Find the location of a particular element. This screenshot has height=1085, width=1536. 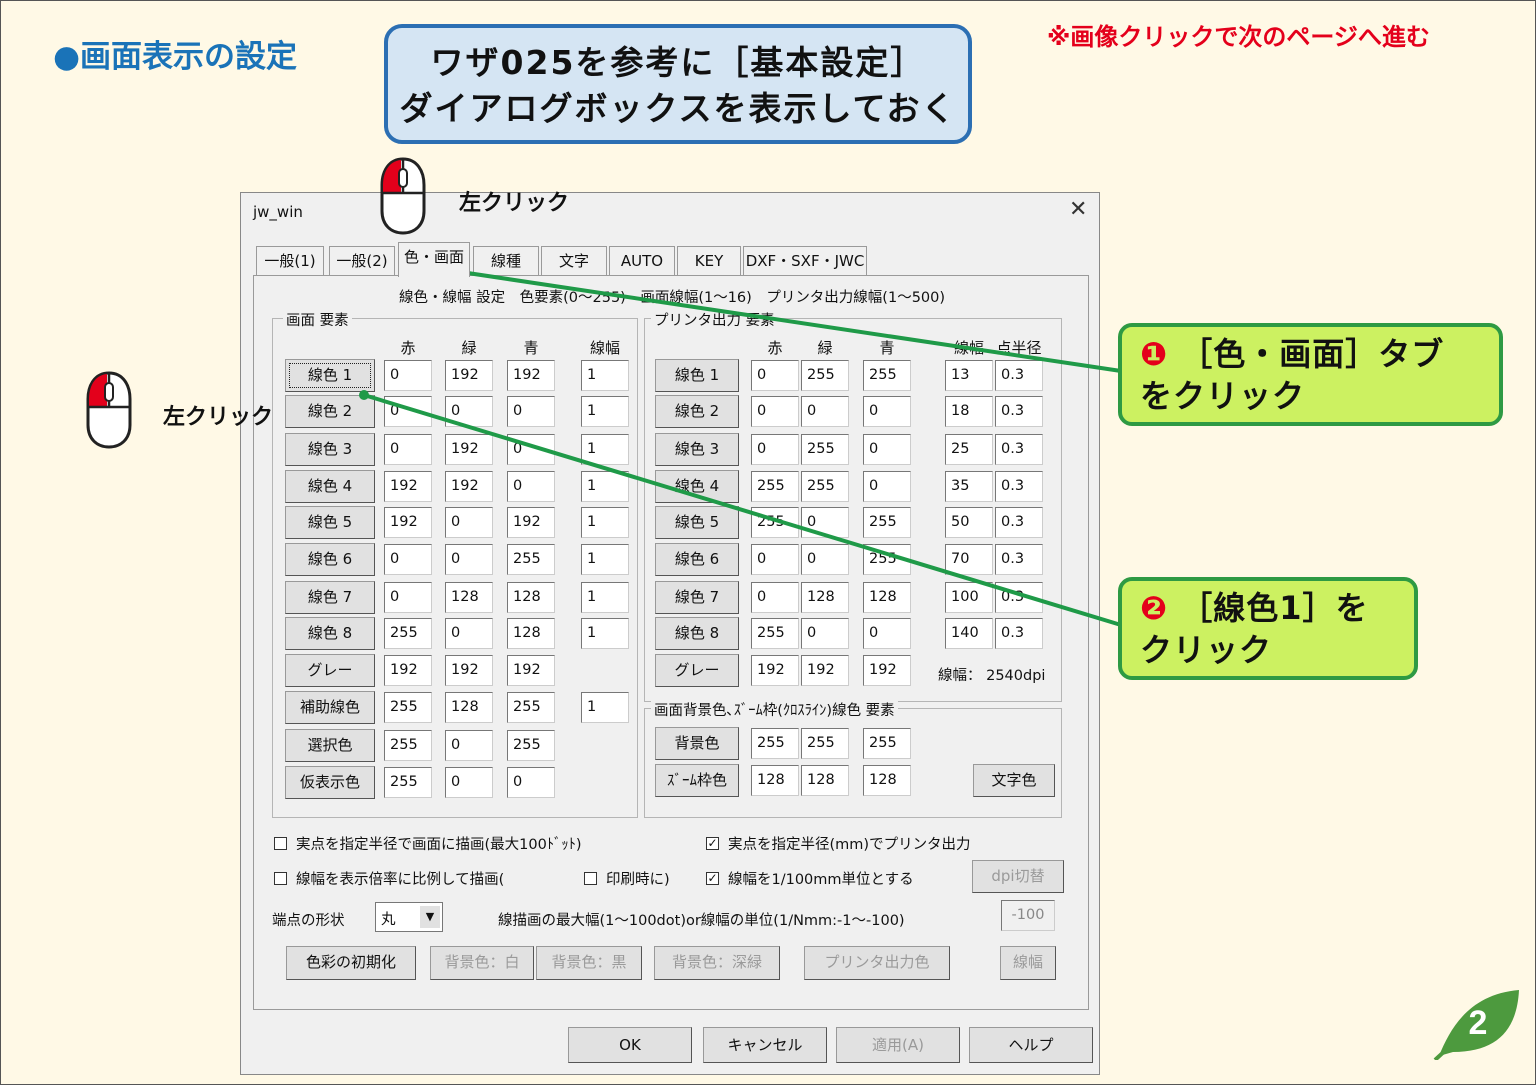

tab-text: 文字 is located at coordinates (574, 261).